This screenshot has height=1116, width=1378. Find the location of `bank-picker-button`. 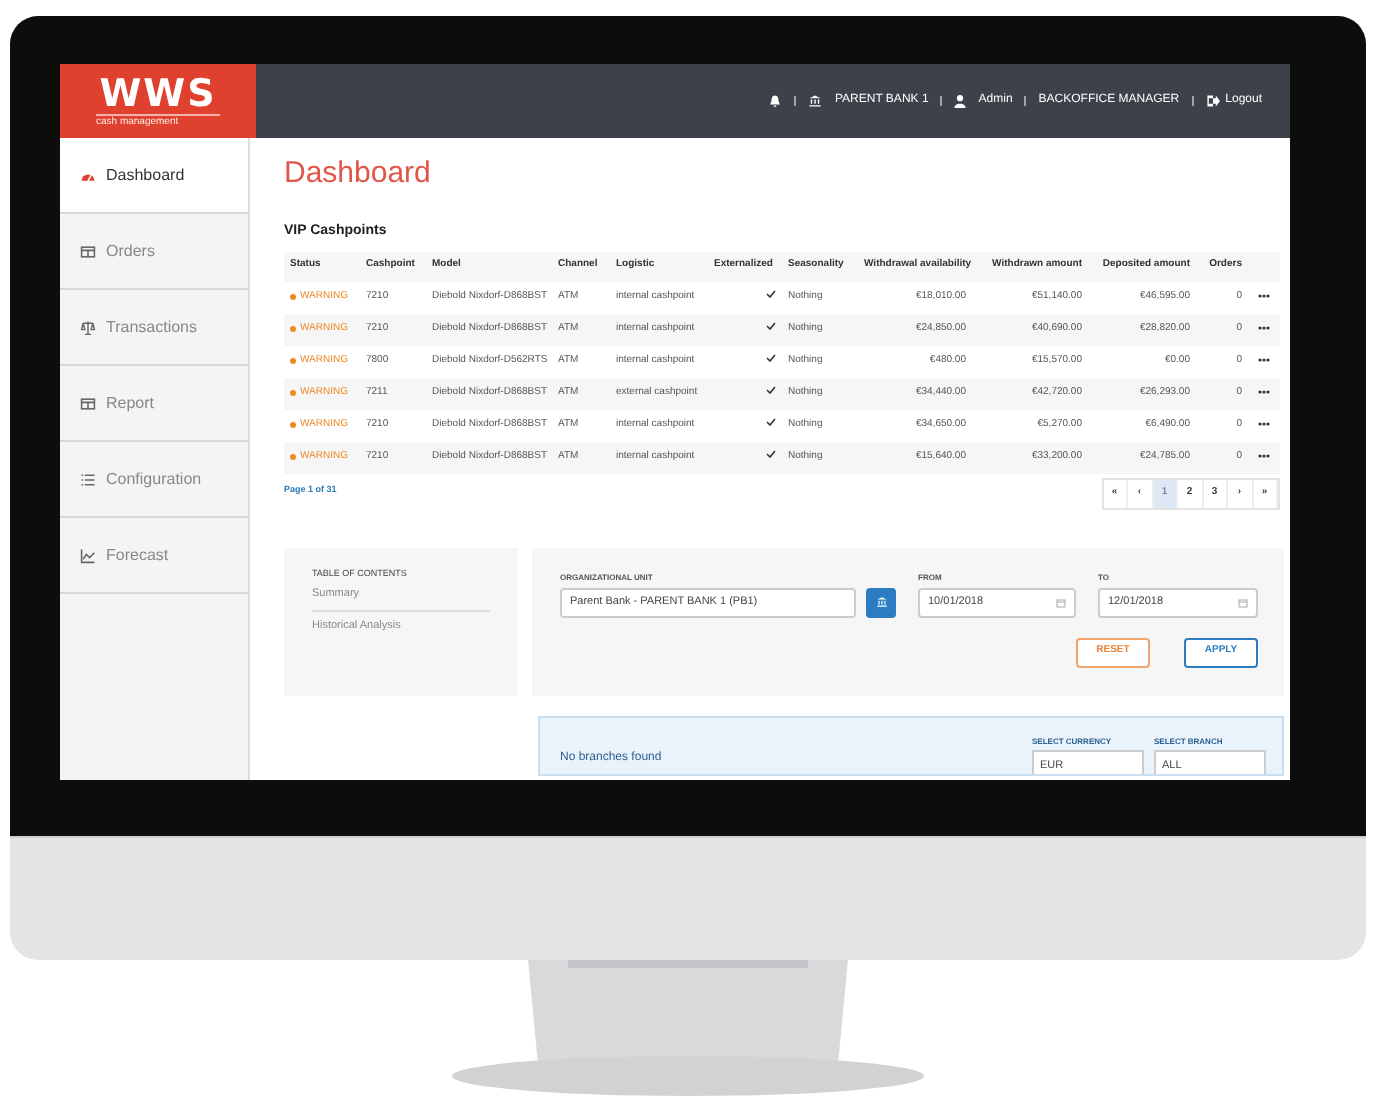

bank-picker-button is located at coordinates (881, 602).